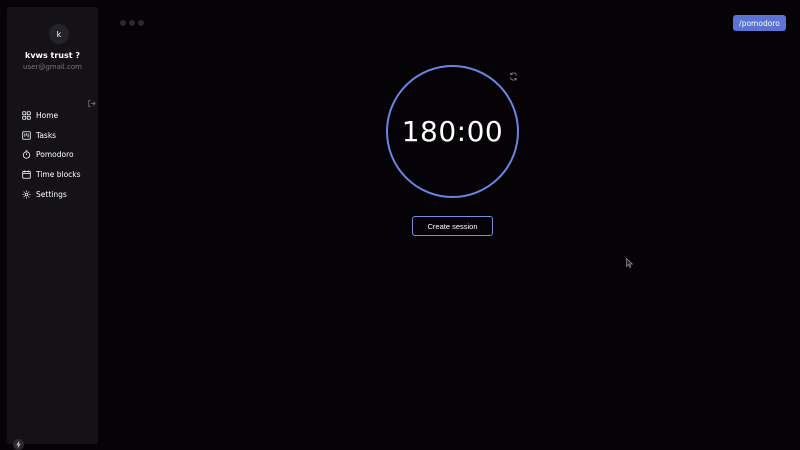 This screenshot has width=800, height=450. Describe the element at coordinates (47, 116) in the screenshot. I see `sidebar-item-label: Home` at that location.